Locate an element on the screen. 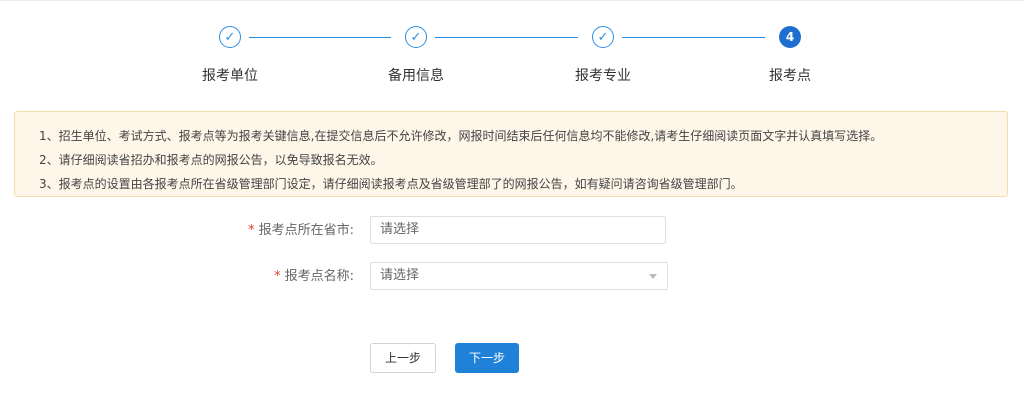 The height and width of the screenshot is (393, 1024). site-row: * 报考点名称: 请选择 is located at coordinates (512, 277).